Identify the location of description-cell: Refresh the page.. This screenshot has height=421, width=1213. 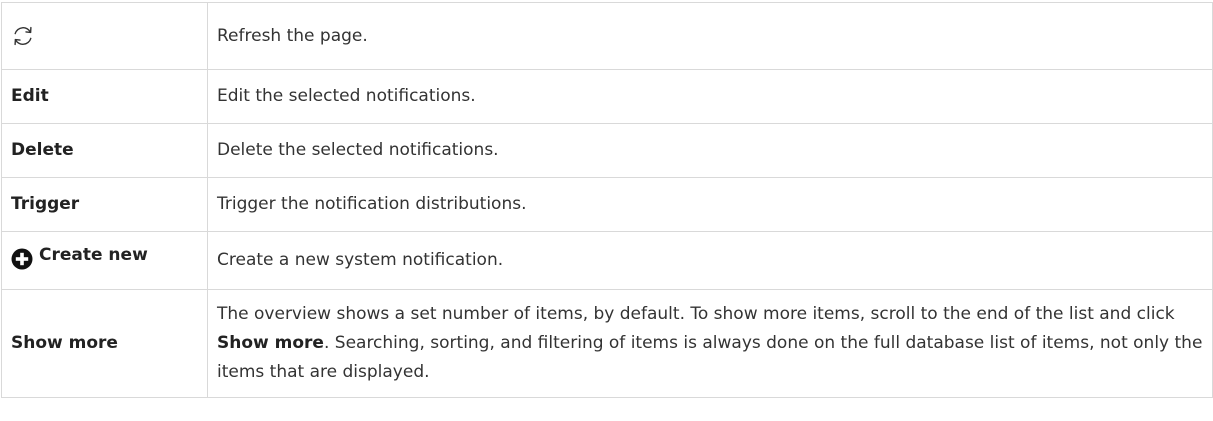
(710, 36).